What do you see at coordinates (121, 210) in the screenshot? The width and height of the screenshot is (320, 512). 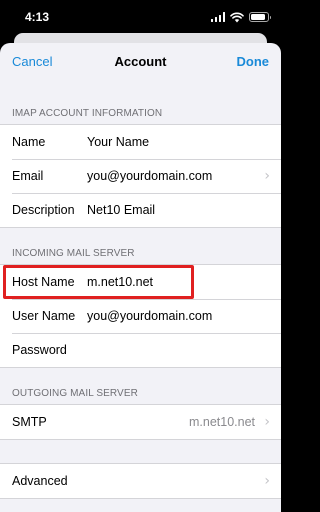 I see `description-field: Net10 Email` at bounding box center [121, 210].